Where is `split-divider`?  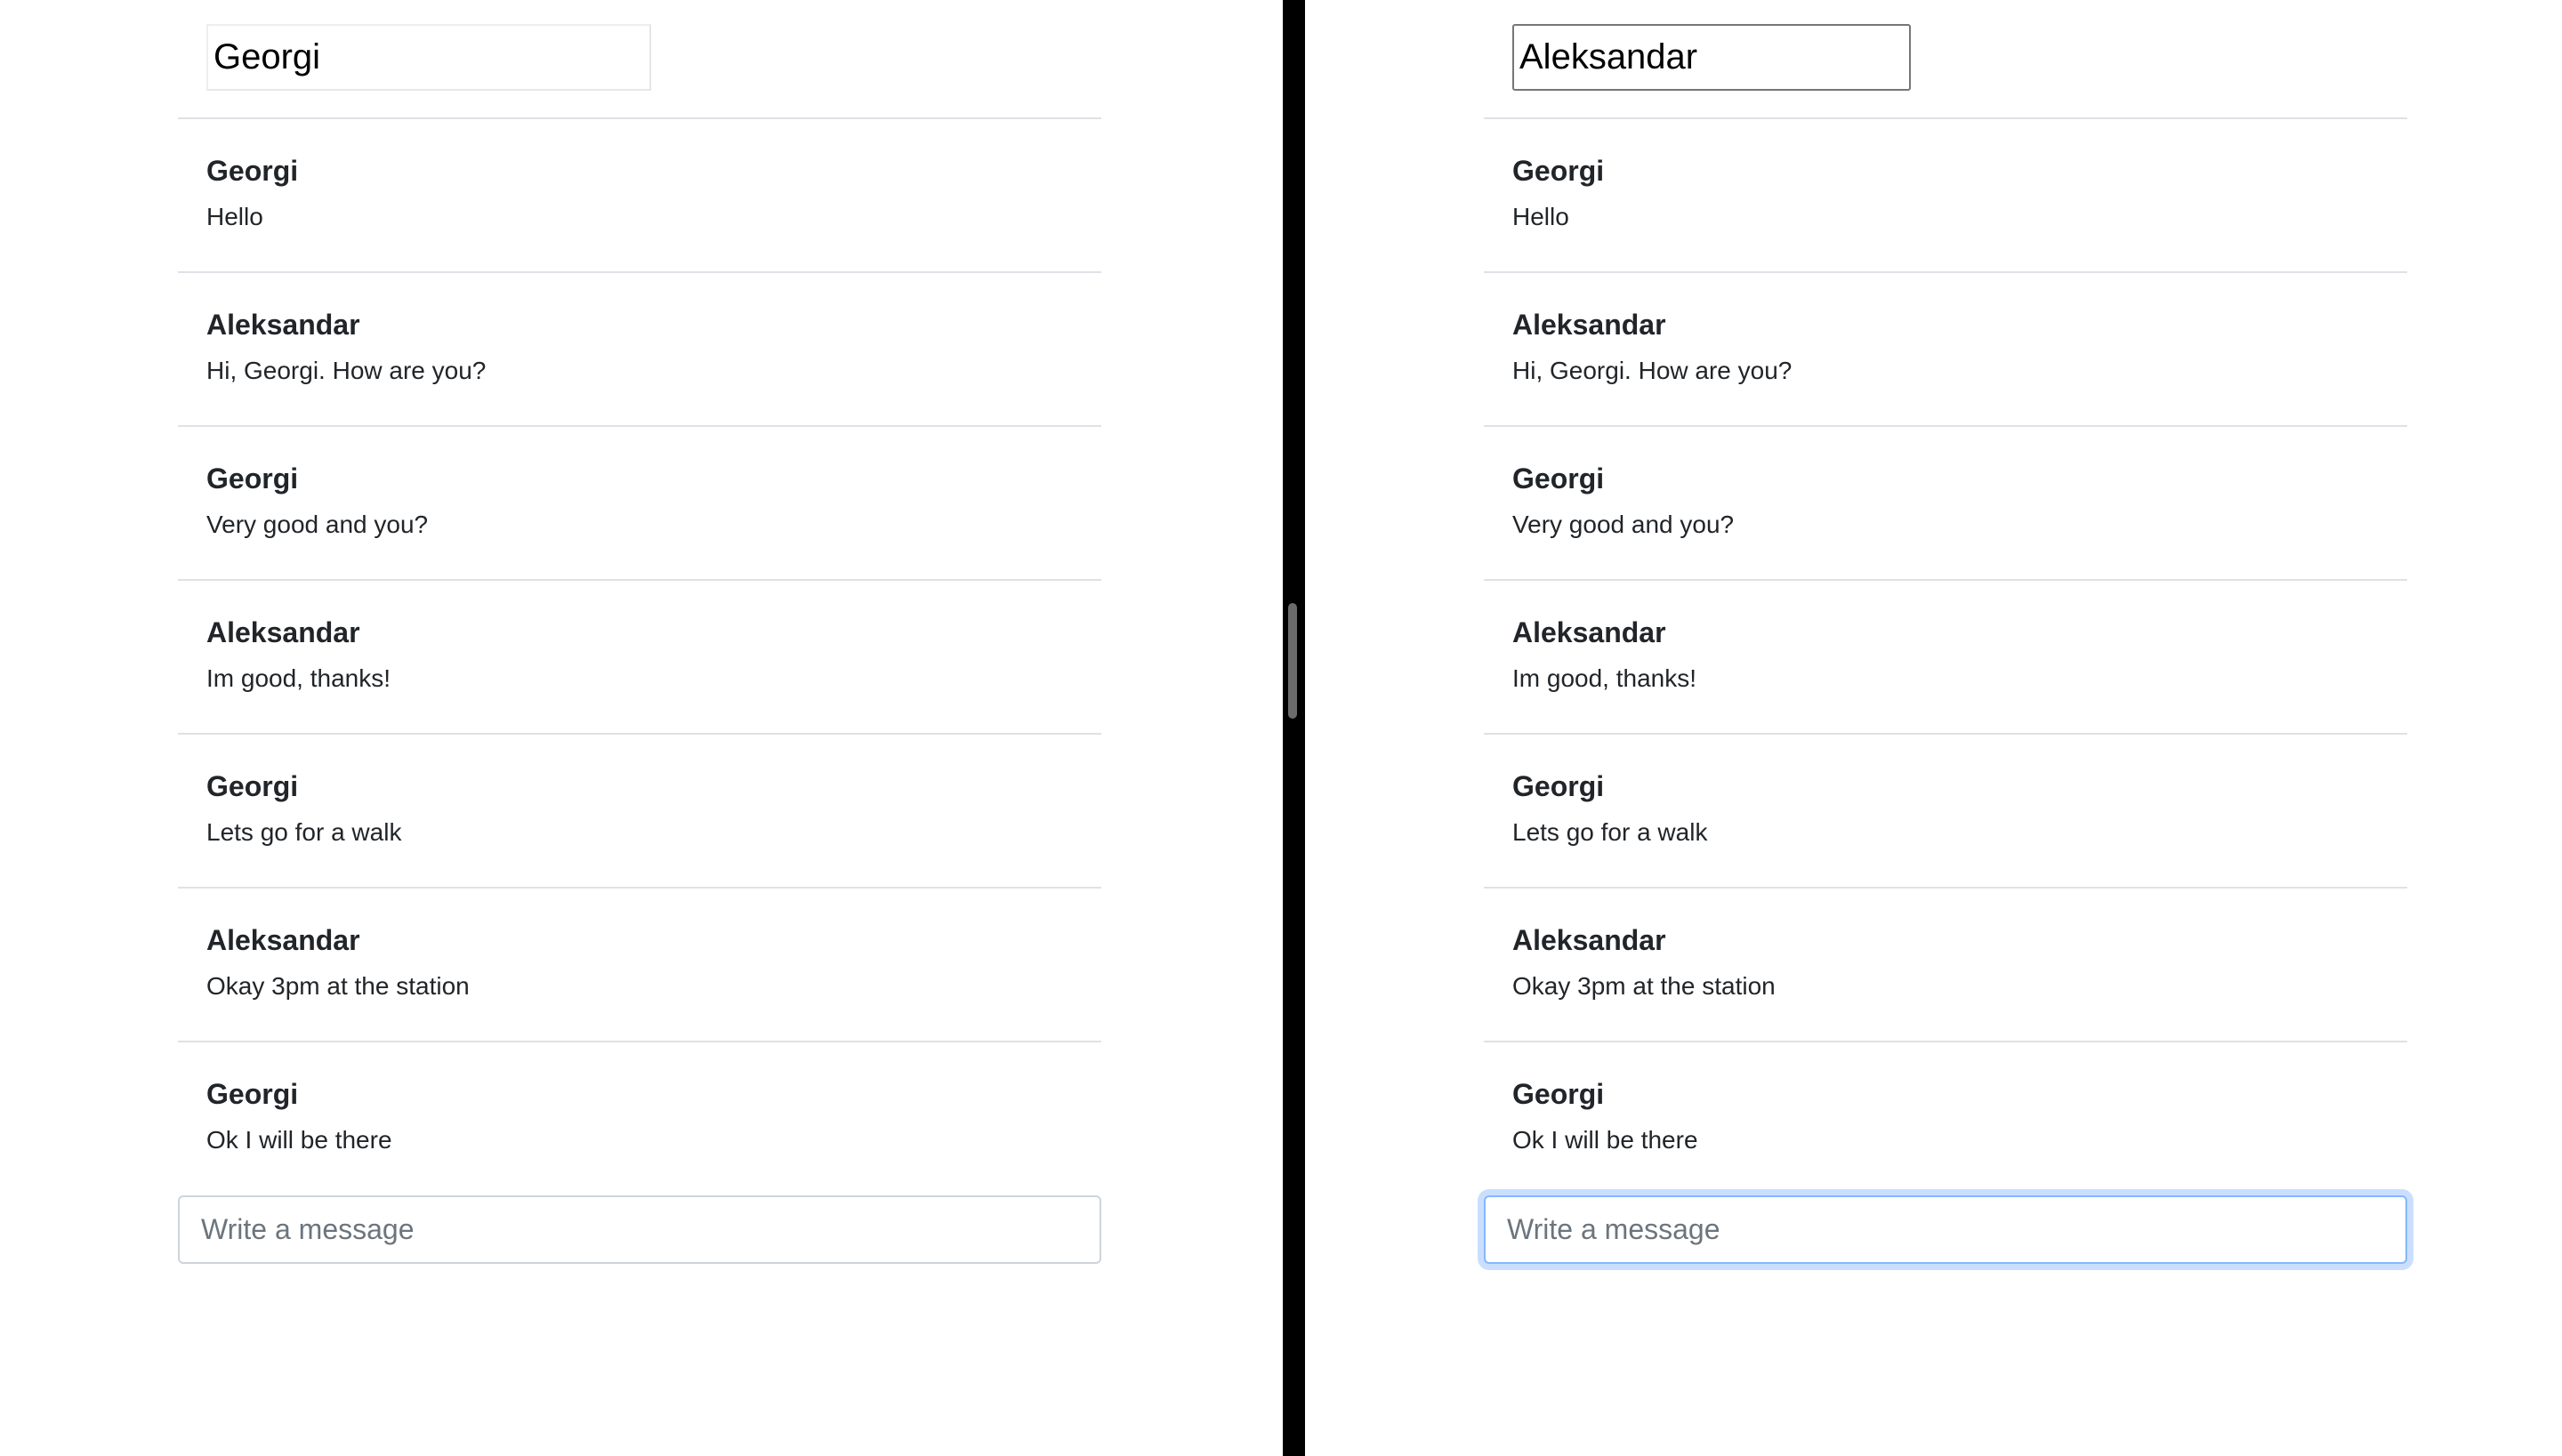
split-divider is located at coordinates (1294, 728).